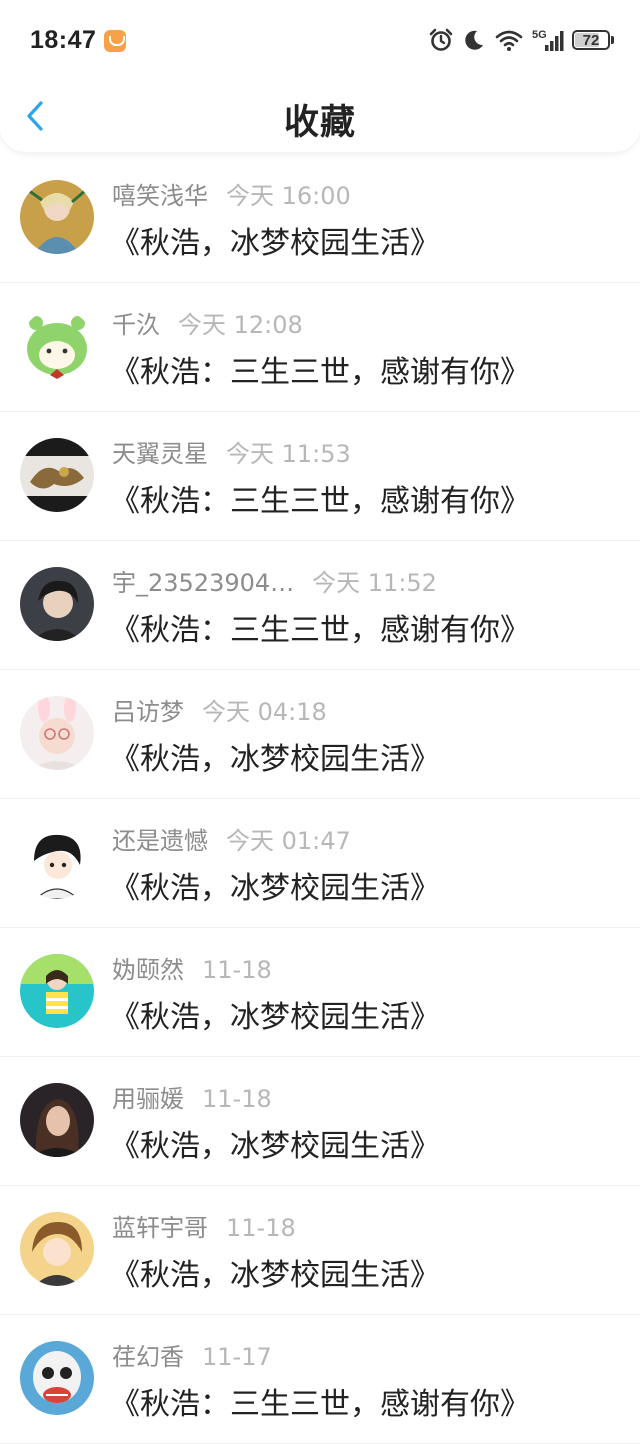 The height and width of the screenshot is (1444, 640). Describe the element at coordinates (237, 1357) in the screenshot. I see `item-date: 11-17` at that location.